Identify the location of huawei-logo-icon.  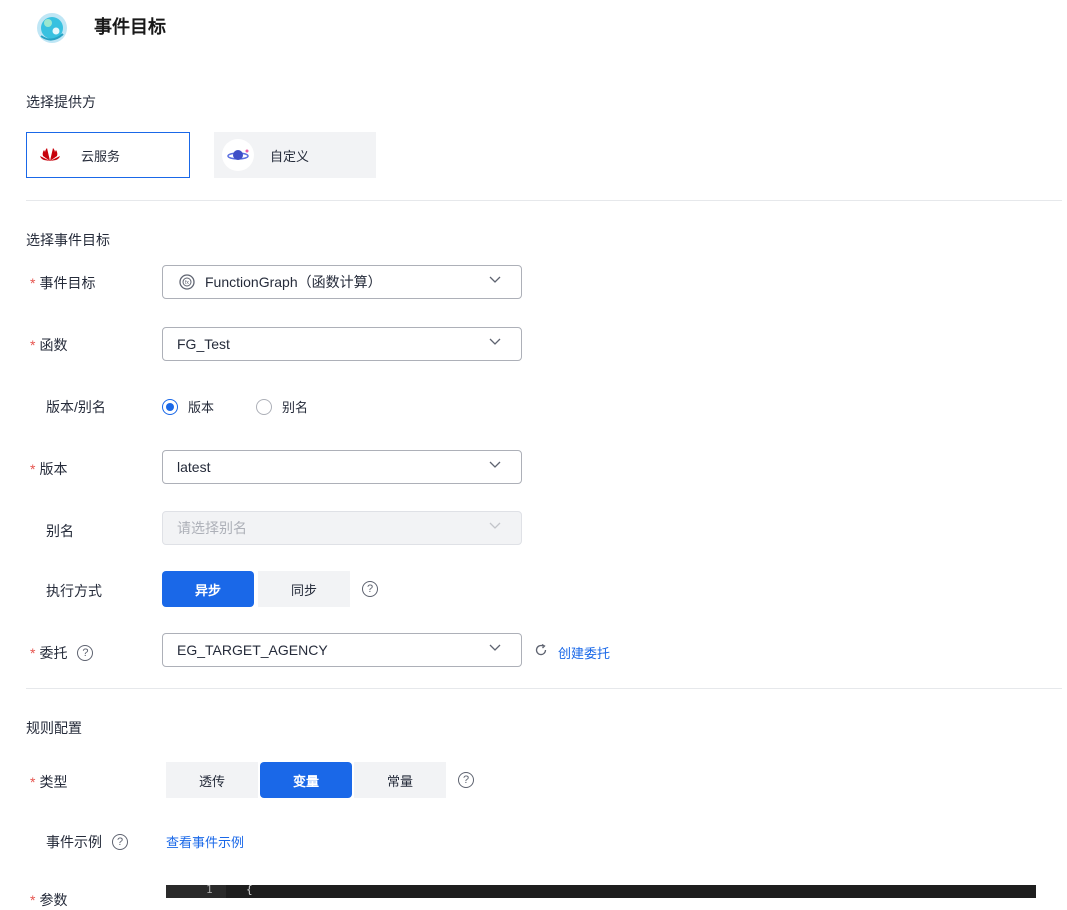
(50, 154).